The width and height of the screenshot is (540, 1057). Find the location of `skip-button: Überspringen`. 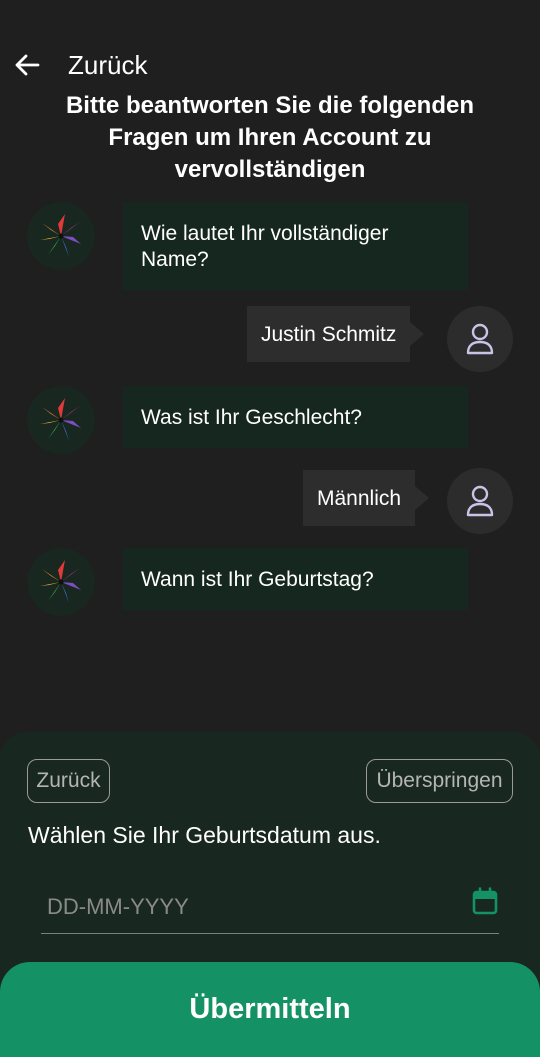

skip-button: Überspringen is located at coordinates (439, 781).